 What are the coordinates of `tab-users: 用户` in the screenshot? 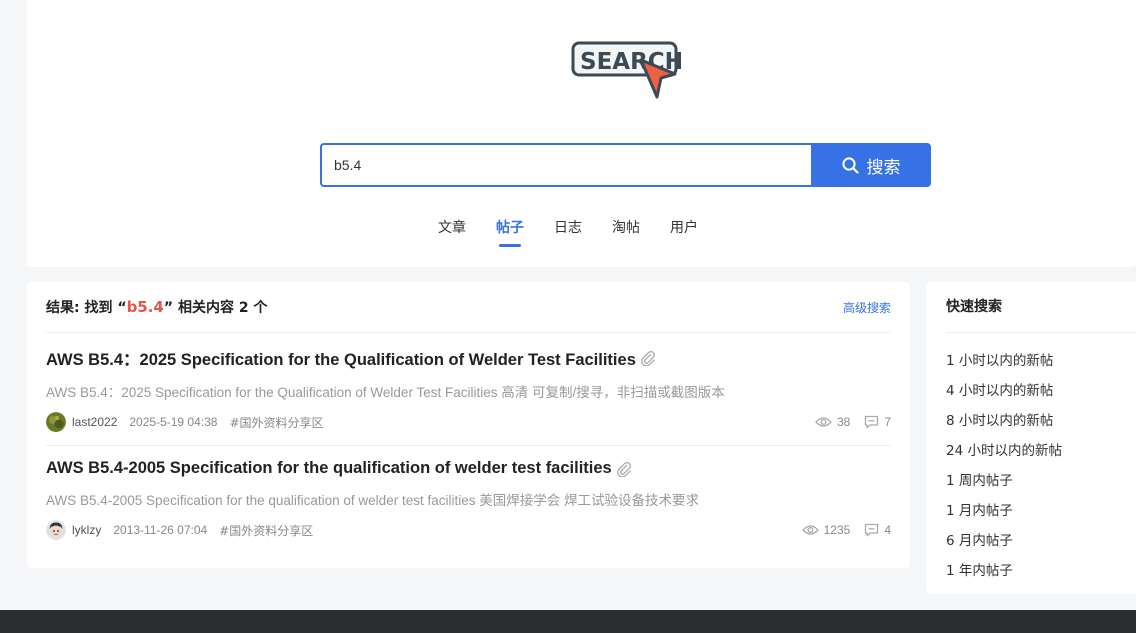 It's located at (684, 232).